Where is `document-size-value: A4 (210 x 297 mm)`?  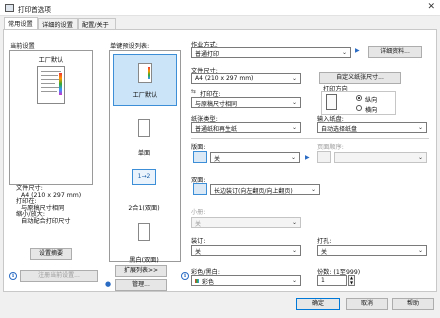
document-size-value: A4 (210 x 297 mm) is located at coordinates (224, 78).